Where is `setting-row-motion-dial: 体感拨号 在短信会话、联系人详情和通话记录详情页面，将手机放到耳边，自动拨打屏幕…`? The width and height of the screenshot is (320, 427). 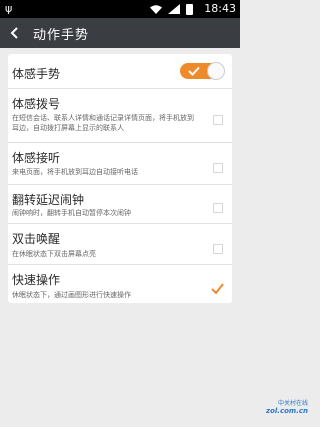
setting-row-motion-dial: 体感拨号 在短信会话、联系人详情和通话记录详情页面，将手机放到耳边，自动拨打屏幕… is located at coordinates (120, 115).